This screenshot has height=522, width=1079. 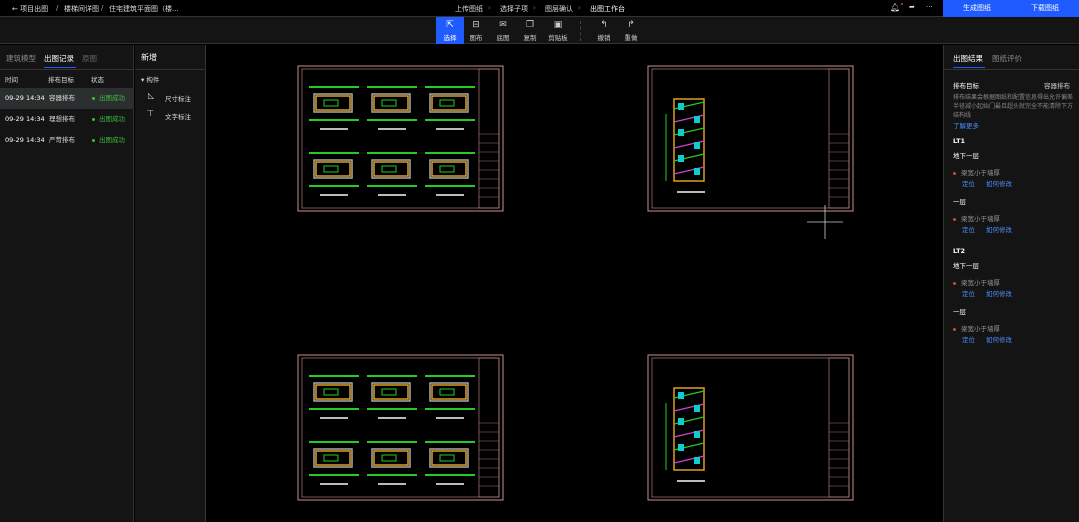 I want to click on tool-clipboard: ▣ 剪贴板, so click(x=558, y=30).